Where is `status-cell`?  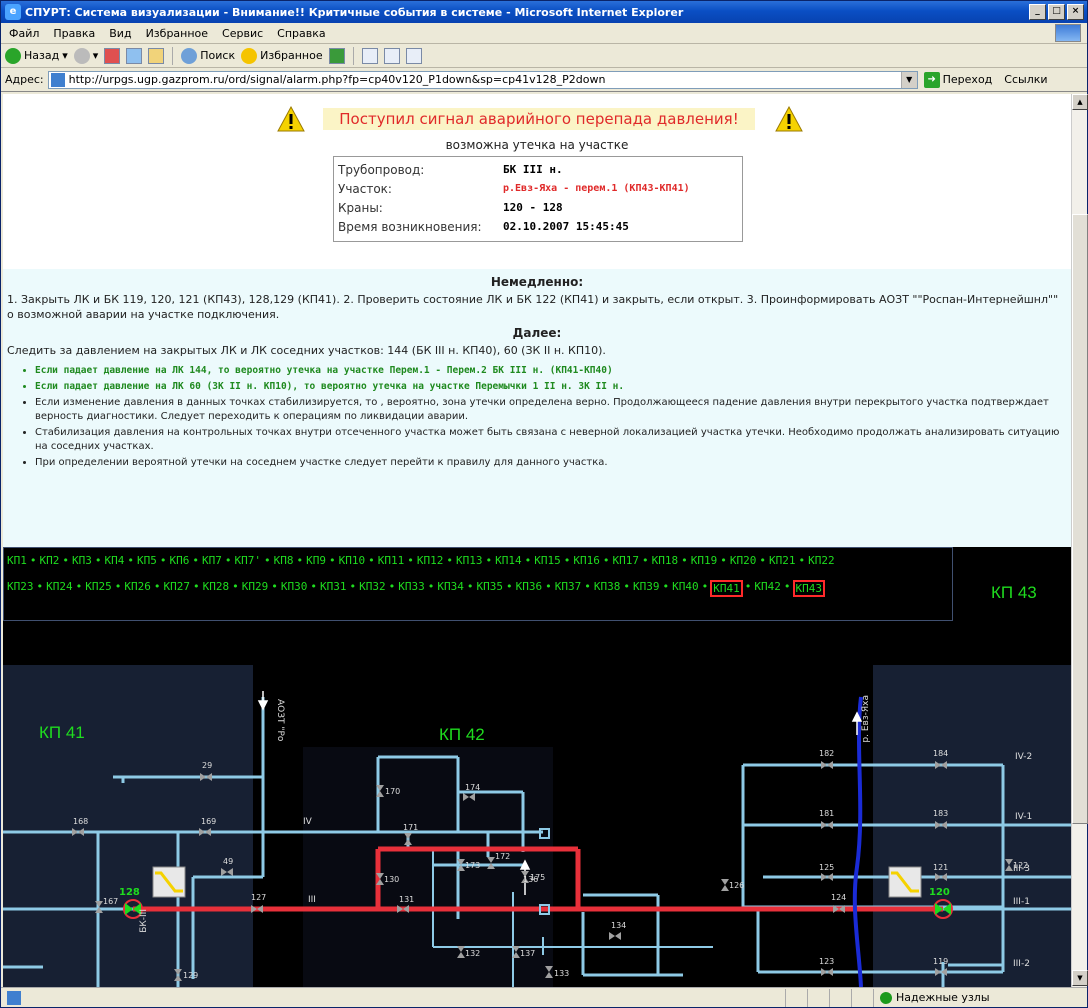 status-cell is located at coordinates (796, 997).